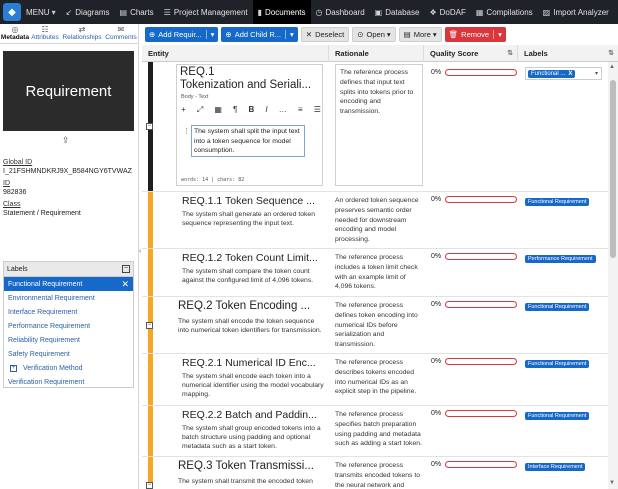 The height and width of the screenshot is (489, 618). What do you see at coordinates (613, 169) in the screenshot?
I see `scrollbar-thumb` at bounding box center [613, 169].